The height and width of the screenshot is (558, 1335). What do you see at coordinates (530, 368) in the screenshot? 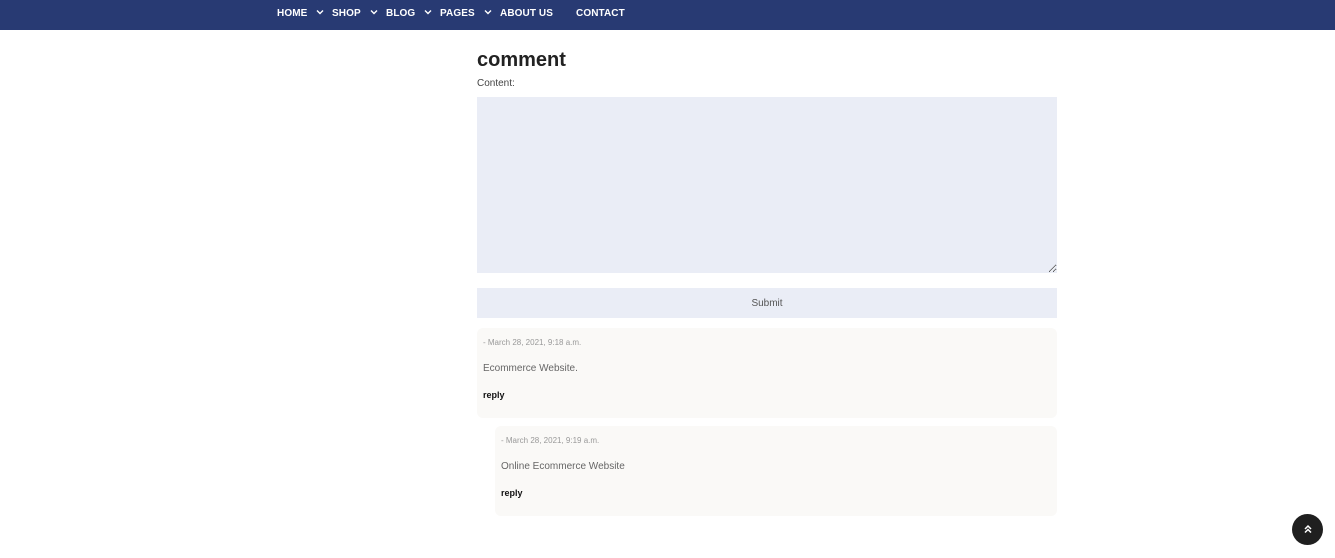
I see `comment-body: Ecommerce Website.` at bounding box center [530, 368].